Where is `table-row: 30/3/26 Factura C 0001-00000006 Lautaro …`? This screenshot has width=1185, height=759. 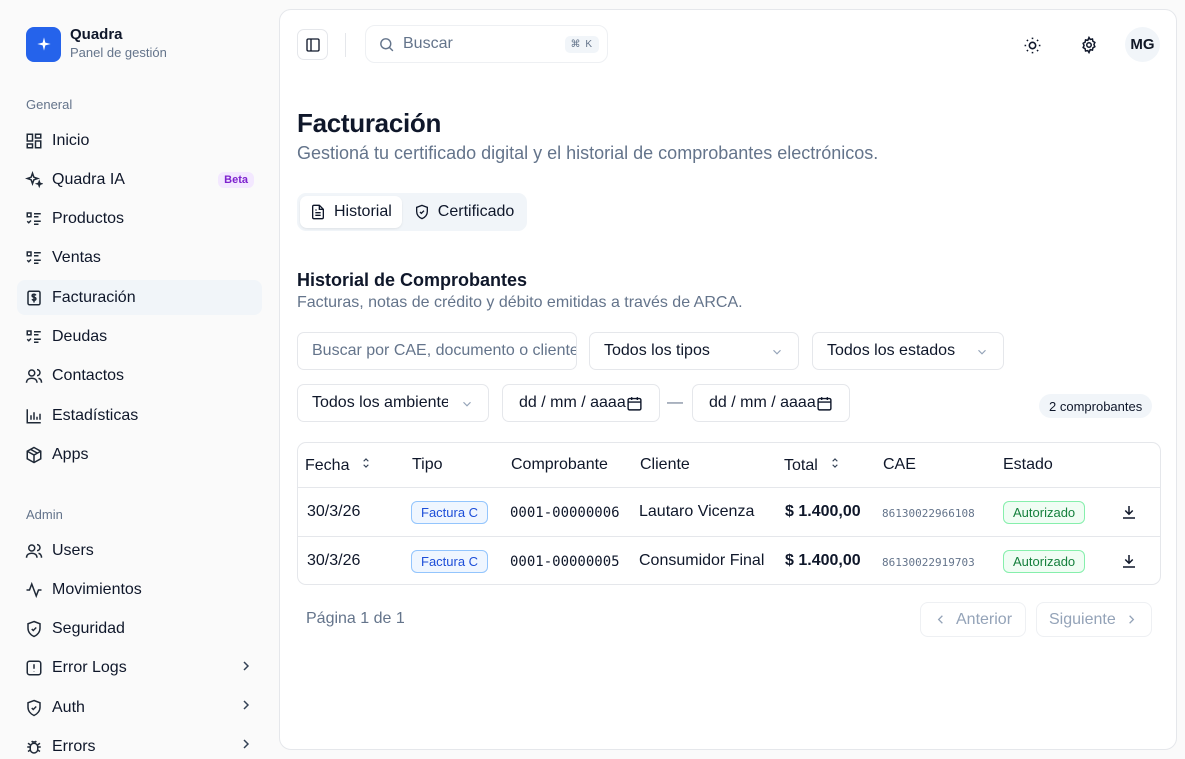
table-row: 30/3/26 Factura C 0001-00000006 Lautaro … is located at coordinates (729, 512).